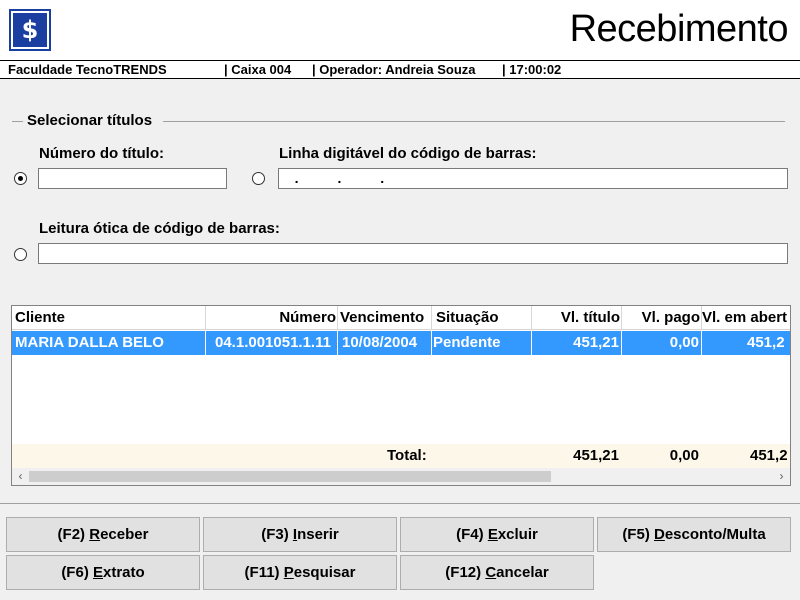 The image size is (800, 600). Describe the element at coordinates (307, 317) in the screenshot. I see `col-numero: Número` at that location.